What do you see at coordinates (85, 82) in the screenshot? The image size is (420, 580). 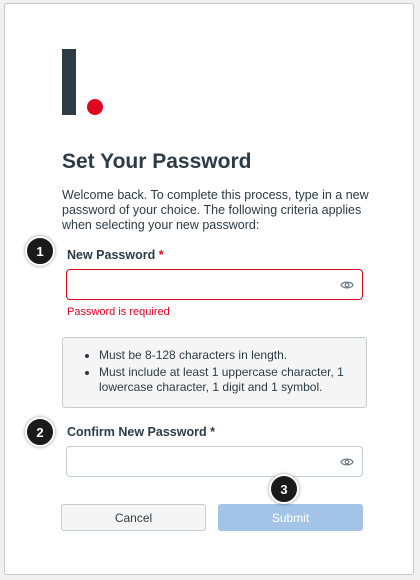 I see `canvas-logo` at bounding box center [85, 82].